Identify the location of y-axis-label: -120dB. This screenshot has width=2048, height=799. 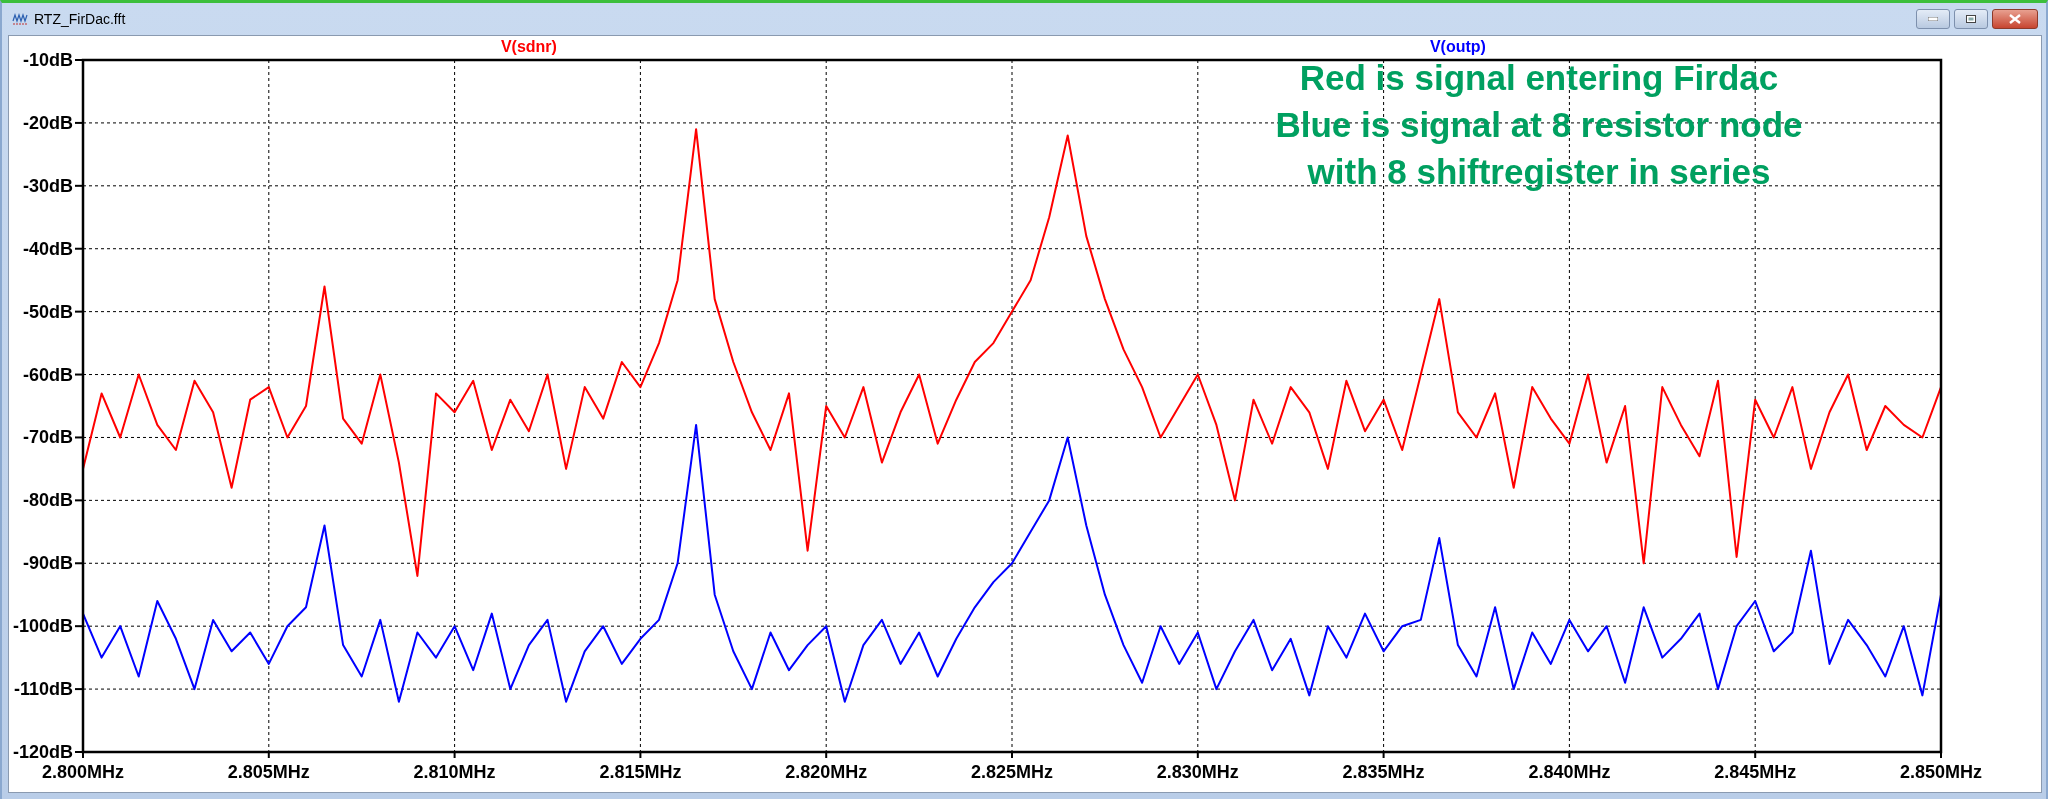
(42, 752).